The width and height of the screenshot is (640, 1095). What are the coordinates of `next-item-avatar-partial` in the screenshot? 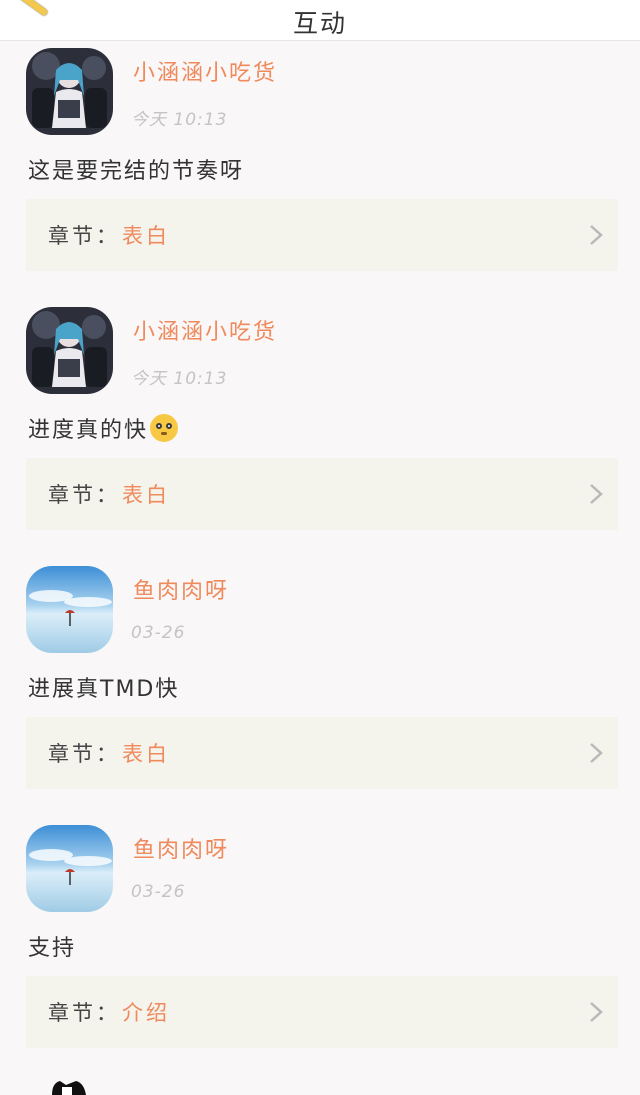 It's located at (69, 1088).